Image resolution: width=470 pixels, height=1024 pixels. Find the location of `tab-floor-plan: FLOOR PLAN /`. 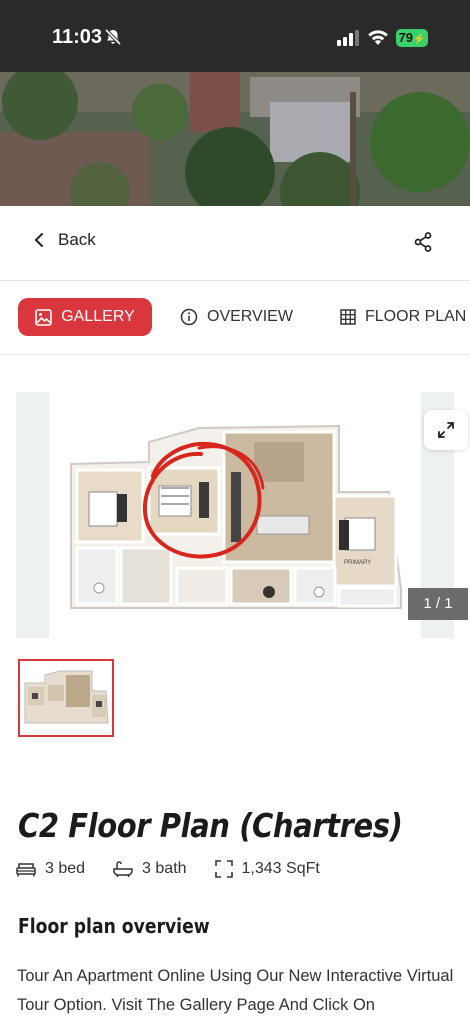

tab-floor-plan: FLOOR PLAN / is located at coordinates (405, 317).